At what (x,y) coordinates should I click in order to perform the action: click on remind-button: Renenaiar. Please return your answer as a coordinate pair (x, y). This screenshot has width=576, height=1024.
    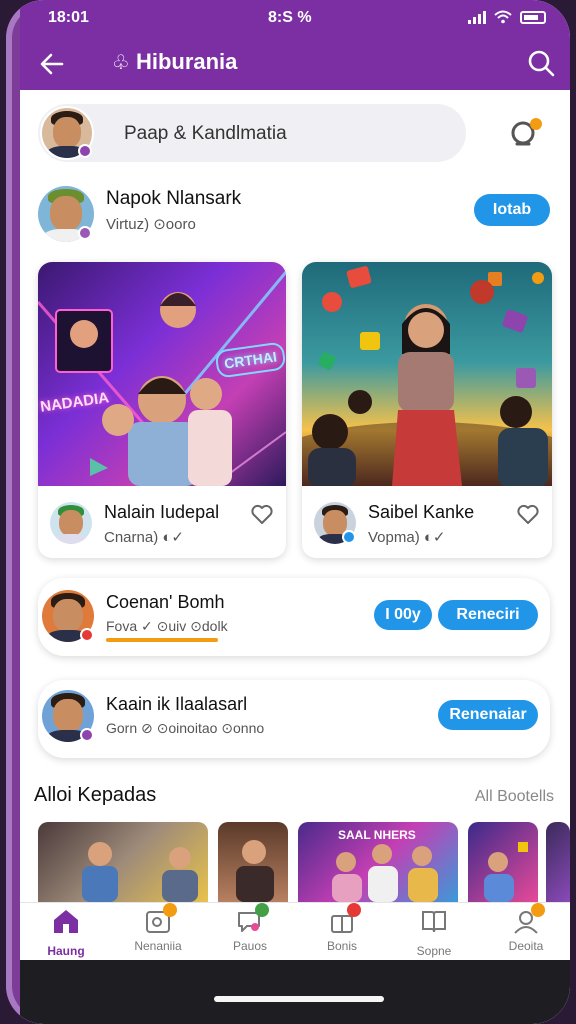
    Looking at the image, I should click on (488, 715).